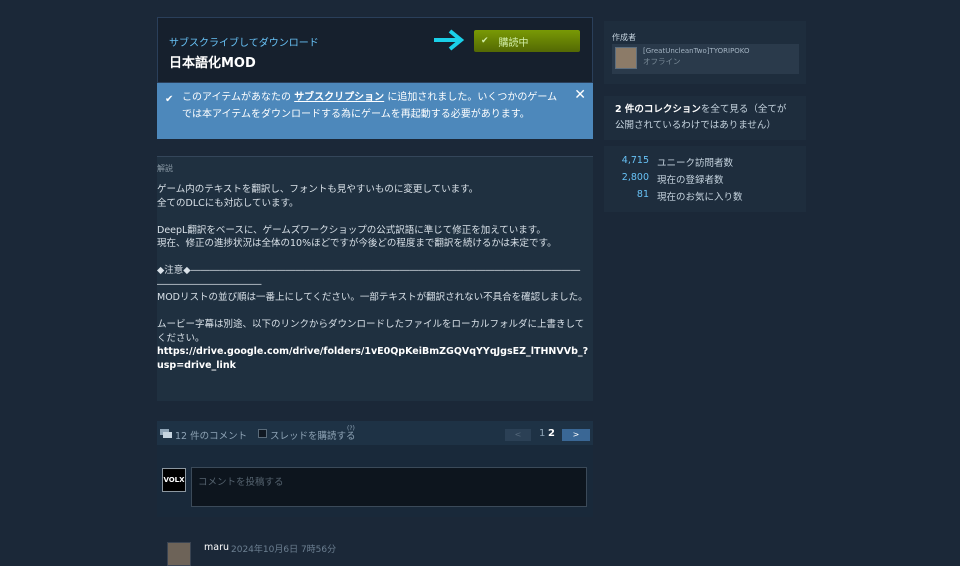 This screenshot has width=960, height=566. What do you see at coordinates (542, 433) in the screenshot?
I see `page-1-link: 1` at bounding box center [542, 433].